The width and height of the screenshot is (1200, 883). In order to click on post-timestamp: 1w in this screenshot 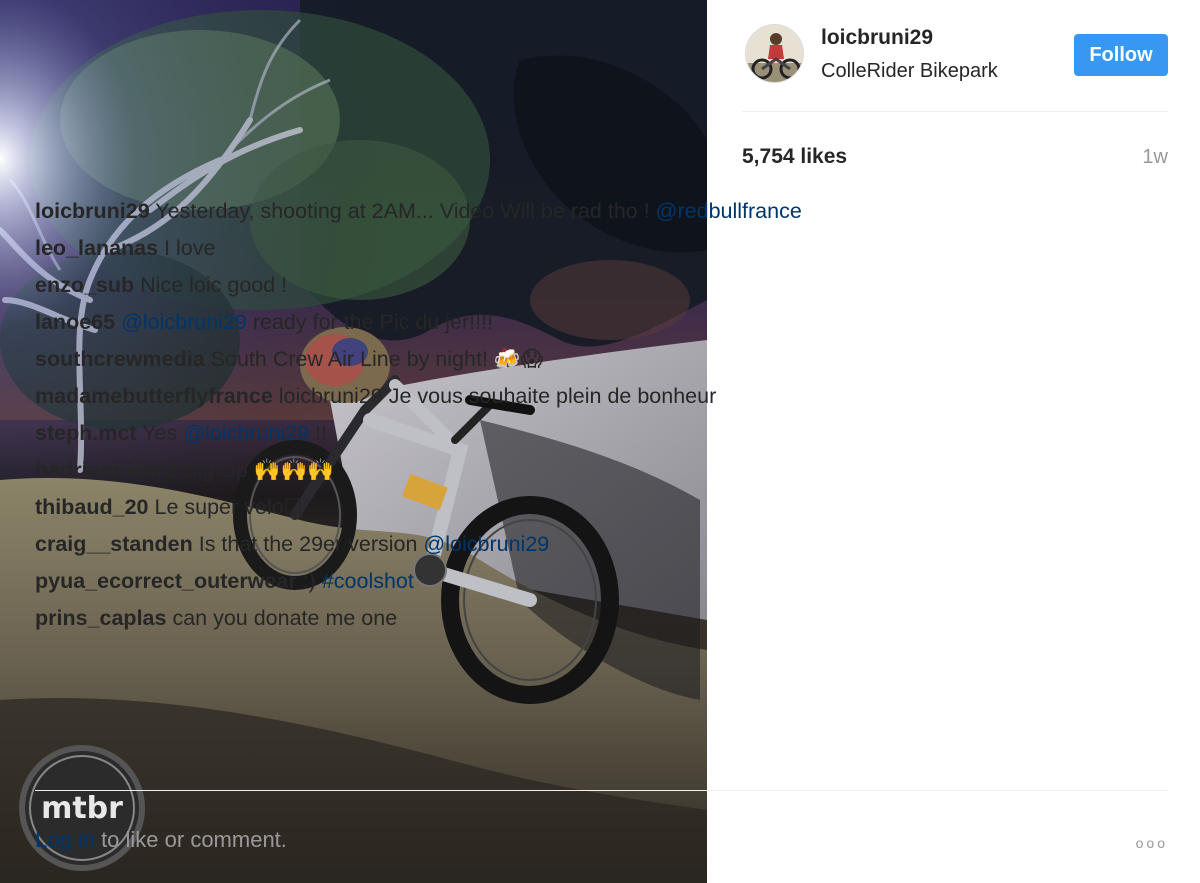, I will do `click(1155, 157)`.